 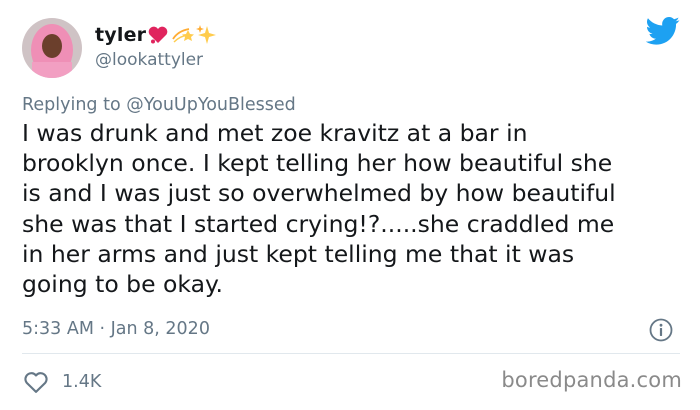 I want to click on avatar, so click(x=52, y=48).